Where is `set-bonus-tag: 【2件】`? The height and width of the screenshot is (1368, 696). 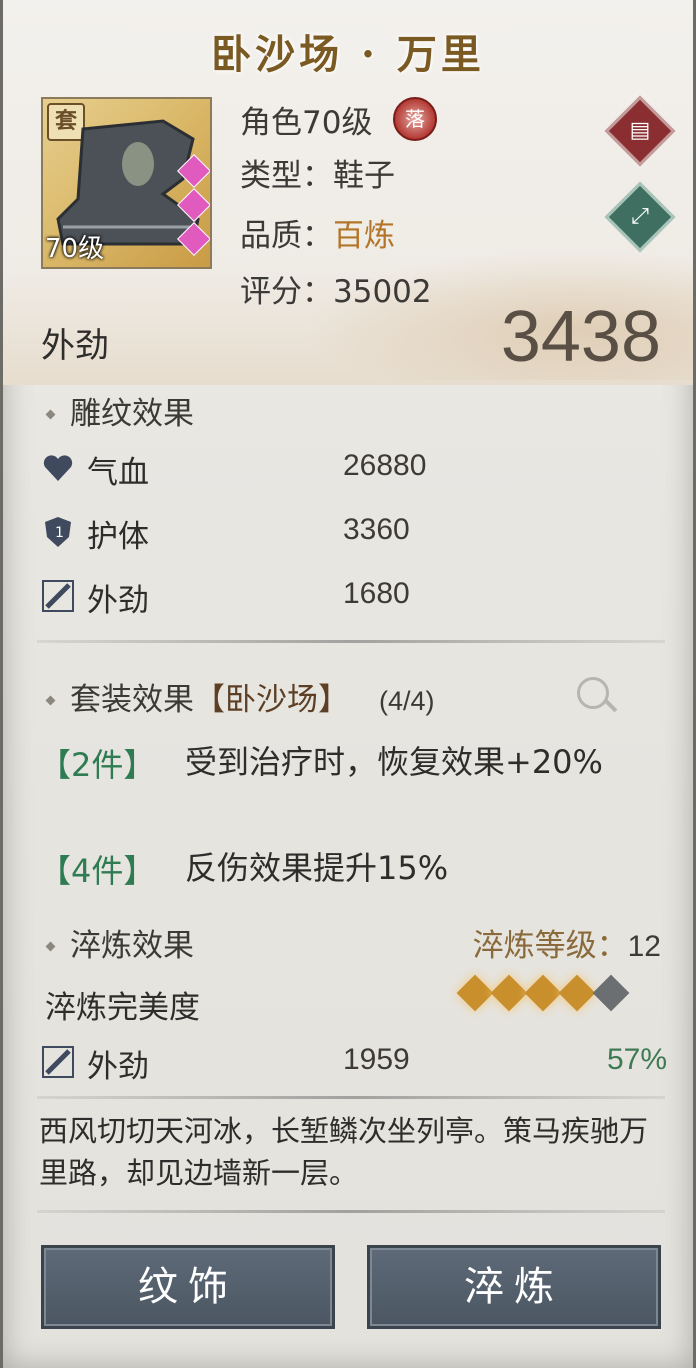 set-bonus-tag: 【2件】 is located at coordinates (97, 765).